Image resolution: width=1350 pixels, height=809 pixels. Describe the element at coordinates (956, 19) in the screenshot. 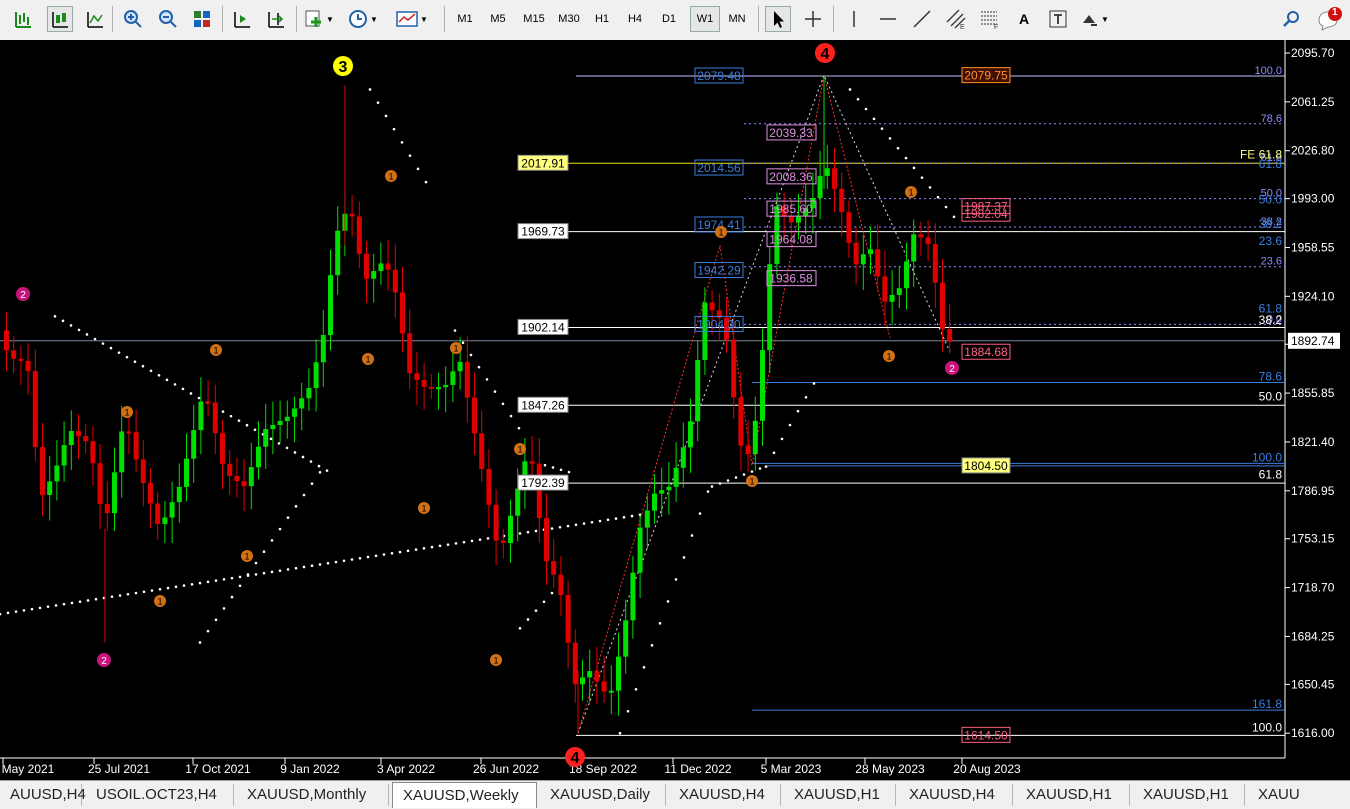

I see `equidistant-channel-icon: E` at that location.